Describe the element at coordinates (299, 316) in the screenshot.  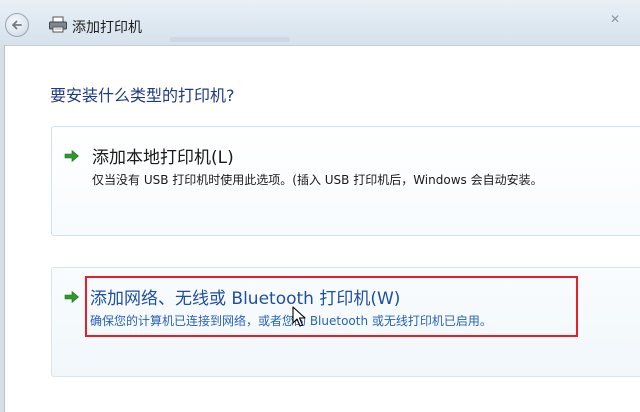
I see `mouse-cursor` at that location.